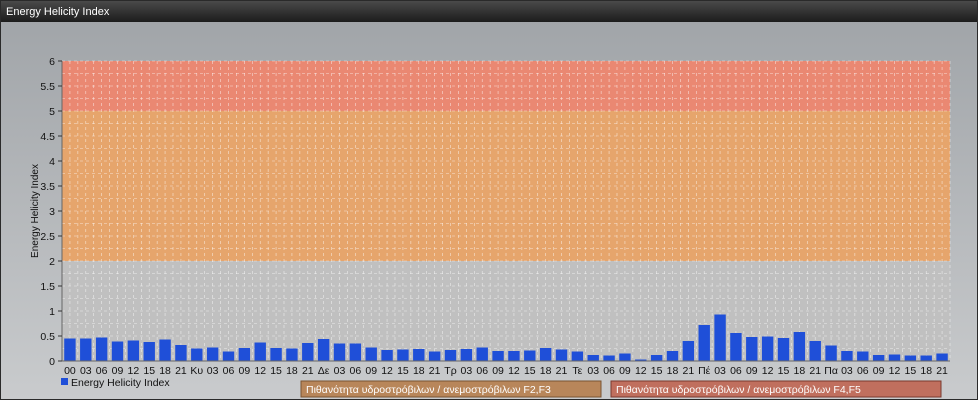 This screenshot has height=400, width=978. I want to click on y-tick-label: 0, so click(52, 362).